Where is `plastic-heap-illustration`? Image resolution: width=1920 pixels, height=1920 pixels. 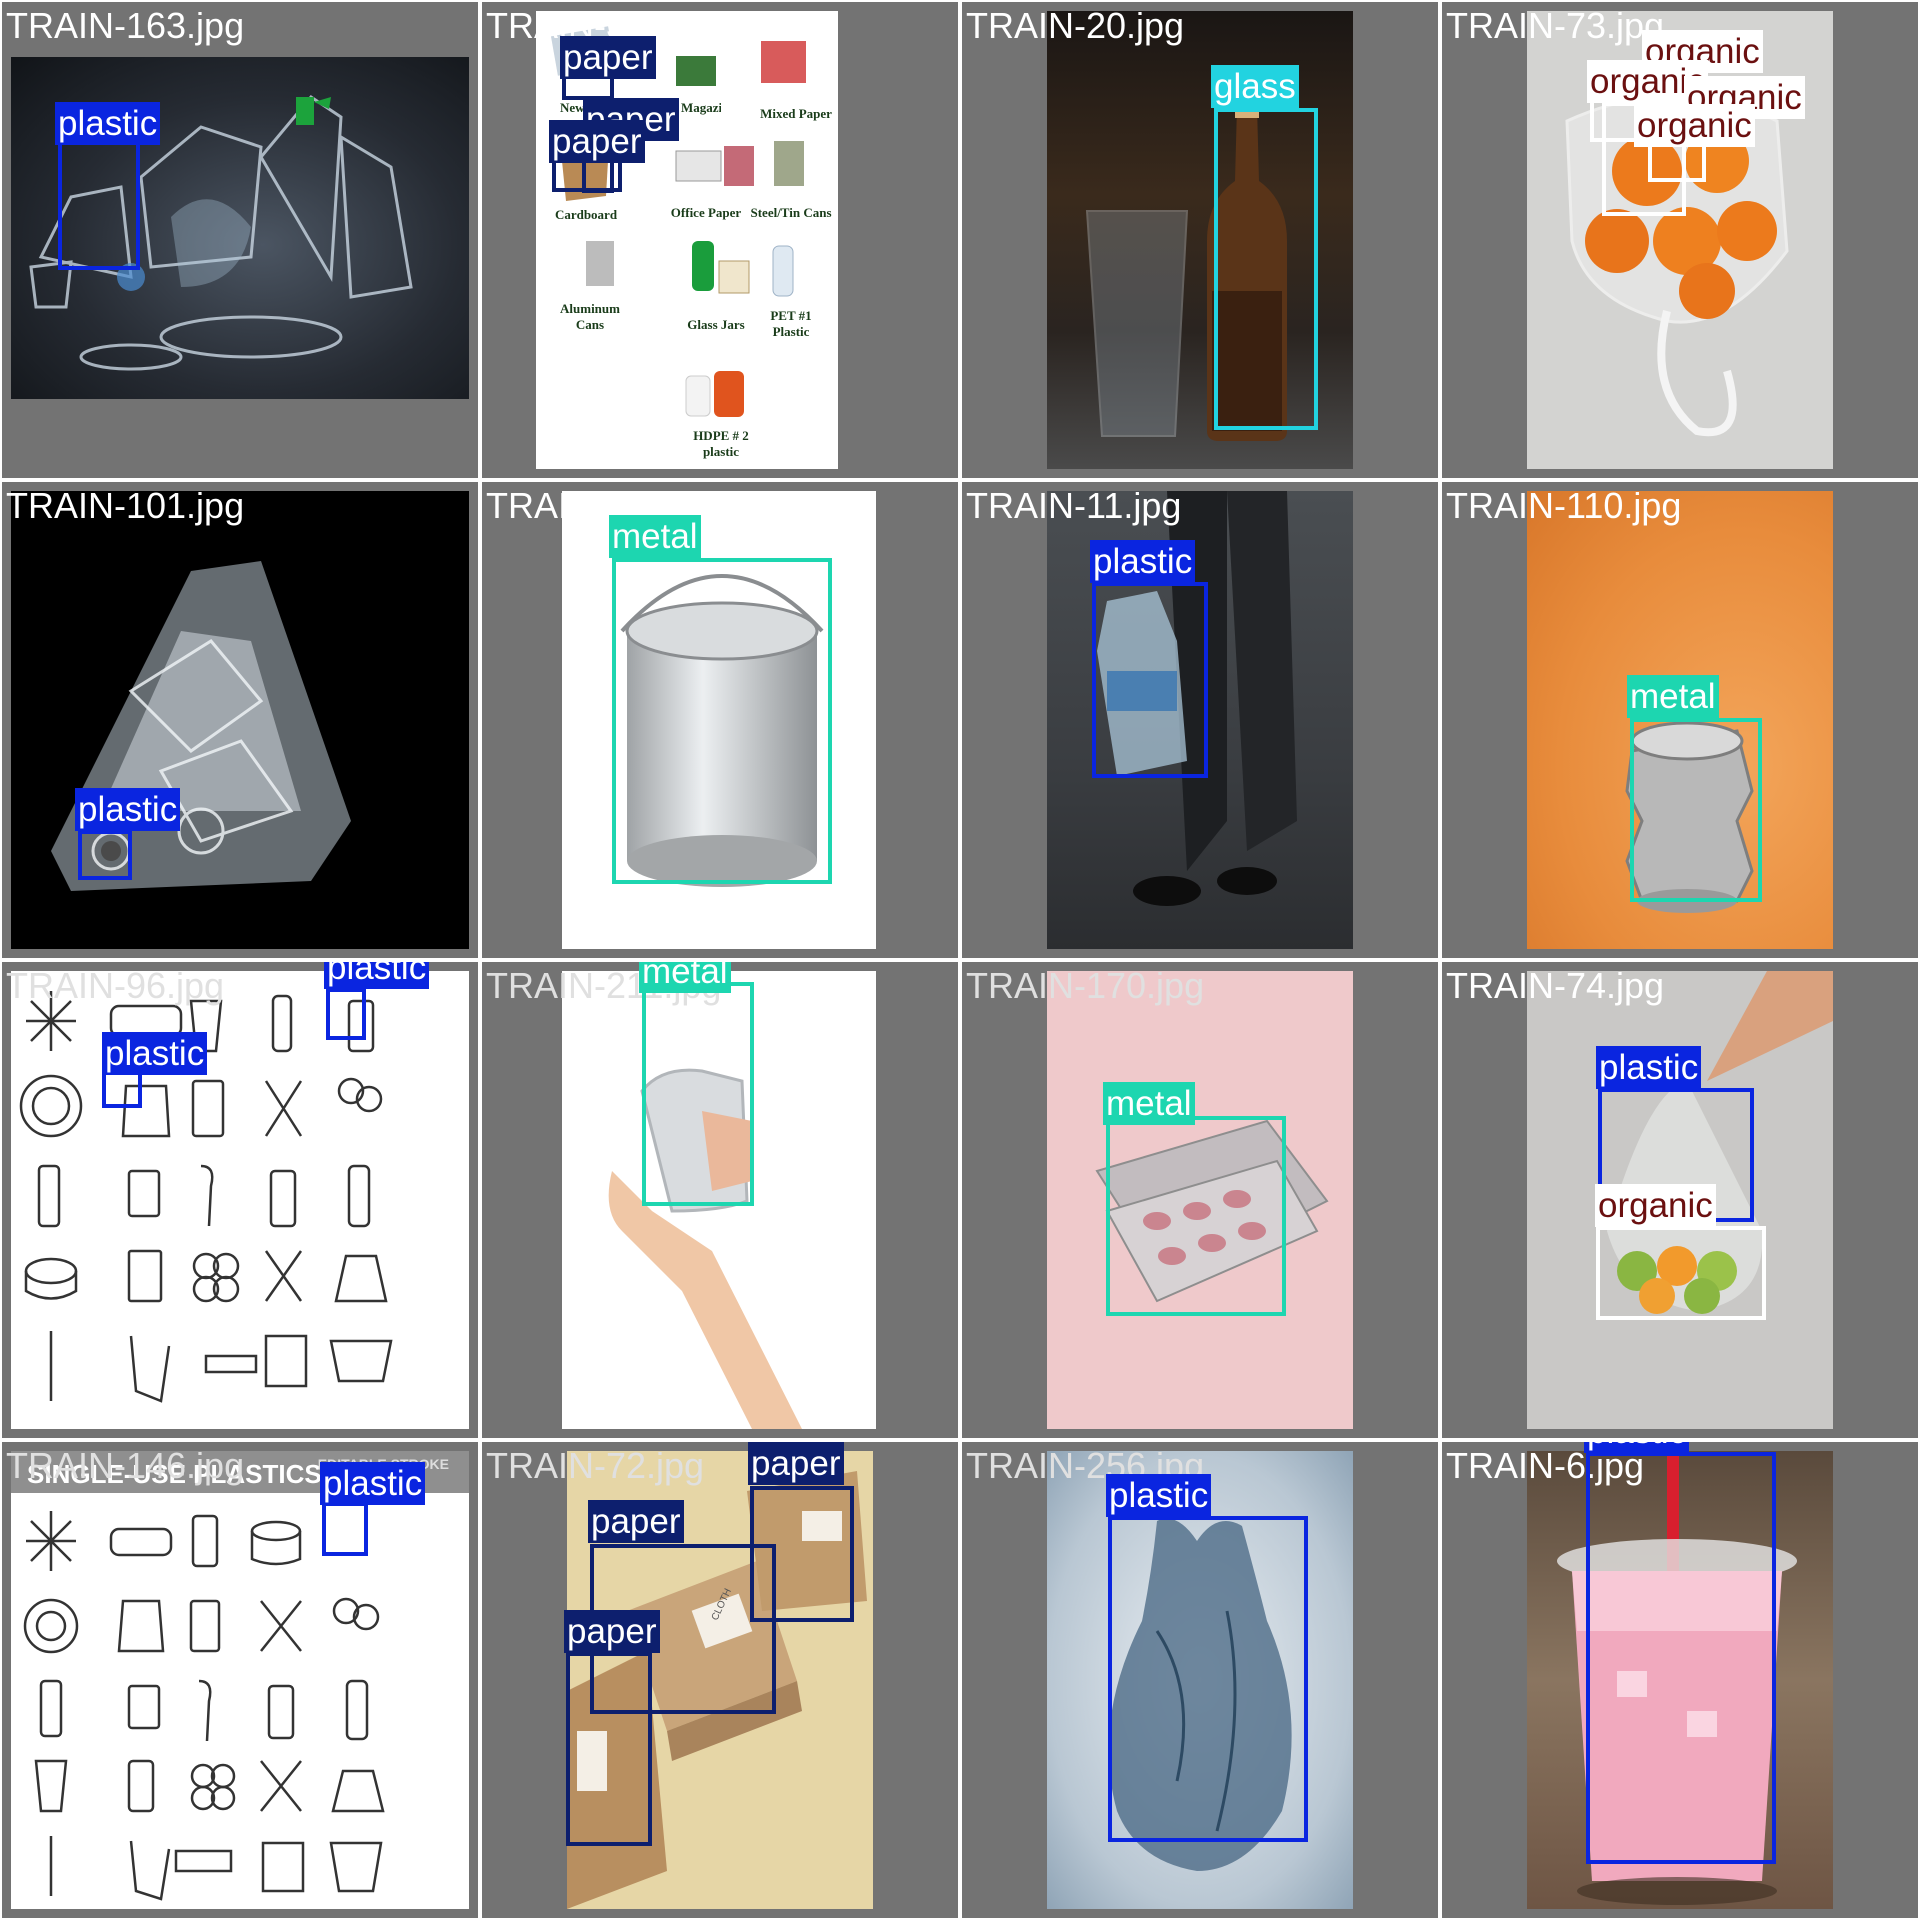 plastic-heap-illustration is located at coordinates (201, 726).